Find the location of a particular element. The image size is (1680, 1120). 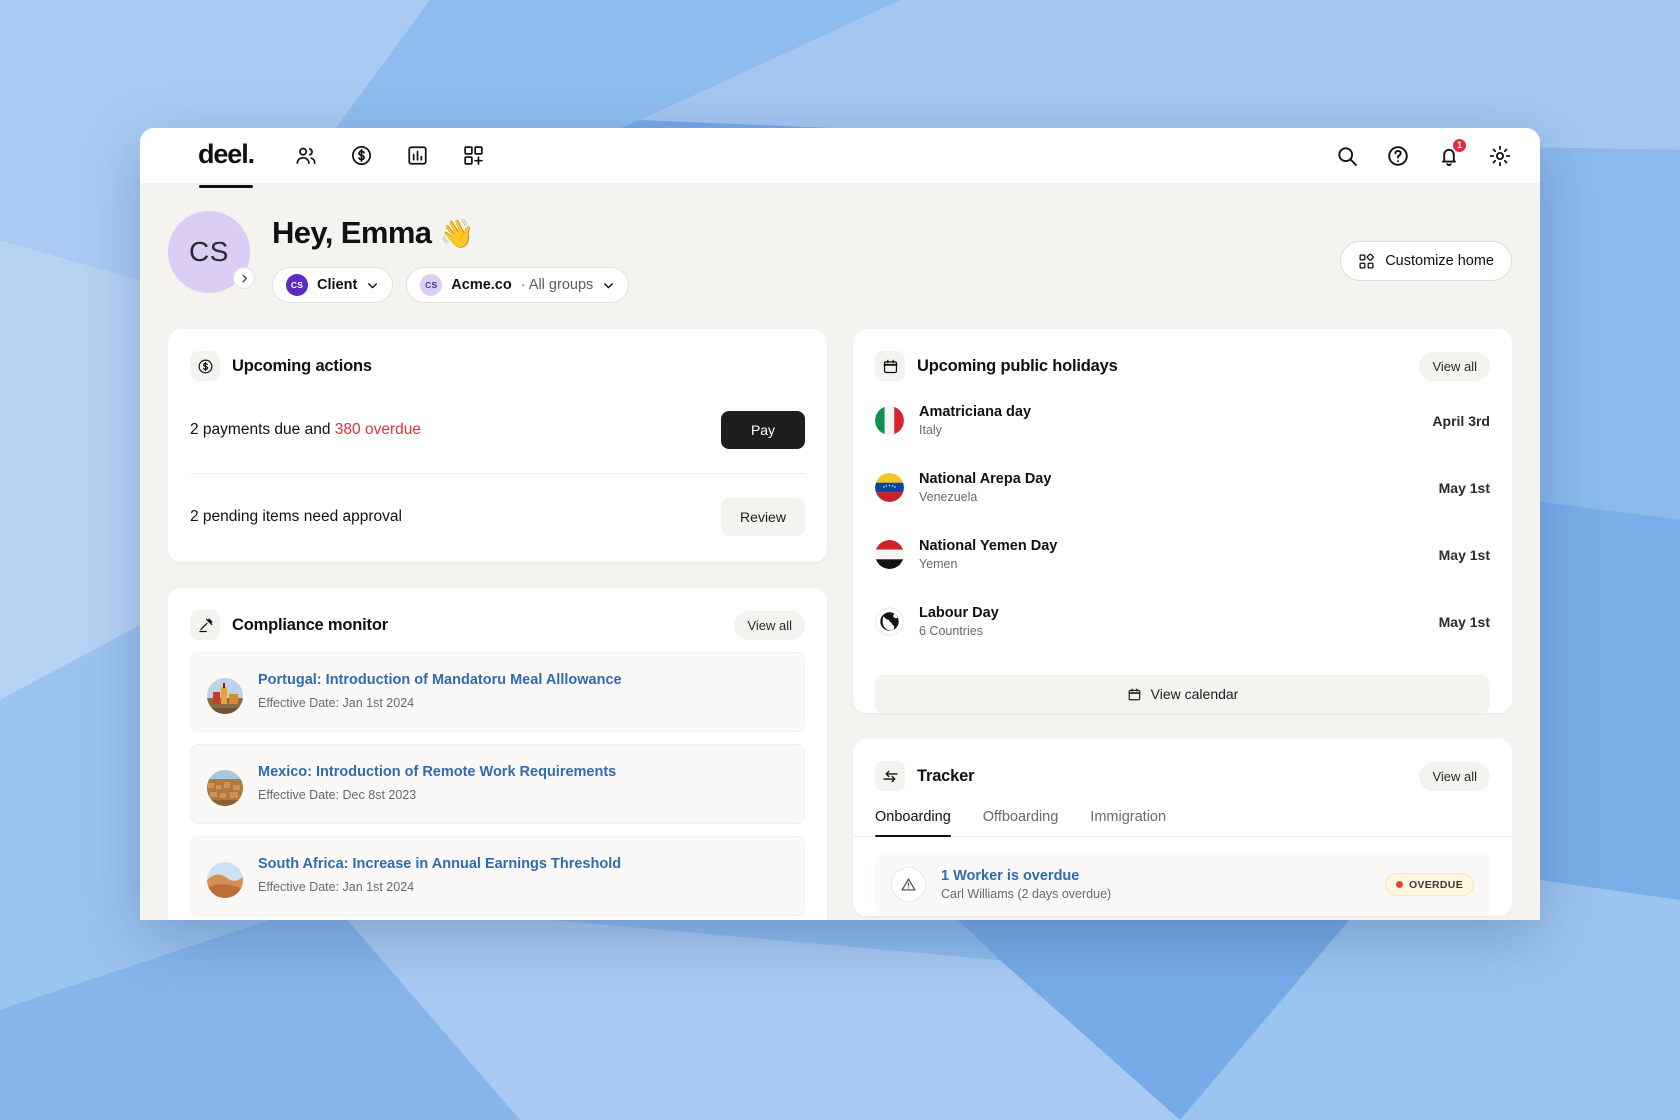

action-row-approvals: 2 pending items need approval Review is located at coordinates (497, 518).